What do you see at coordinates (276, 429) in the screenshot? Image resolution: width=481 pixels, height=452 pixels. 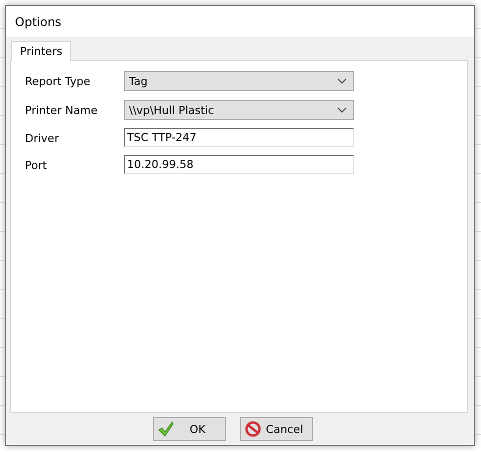 I see `cancel-button: Cancel` at bounding box center [276, 429].